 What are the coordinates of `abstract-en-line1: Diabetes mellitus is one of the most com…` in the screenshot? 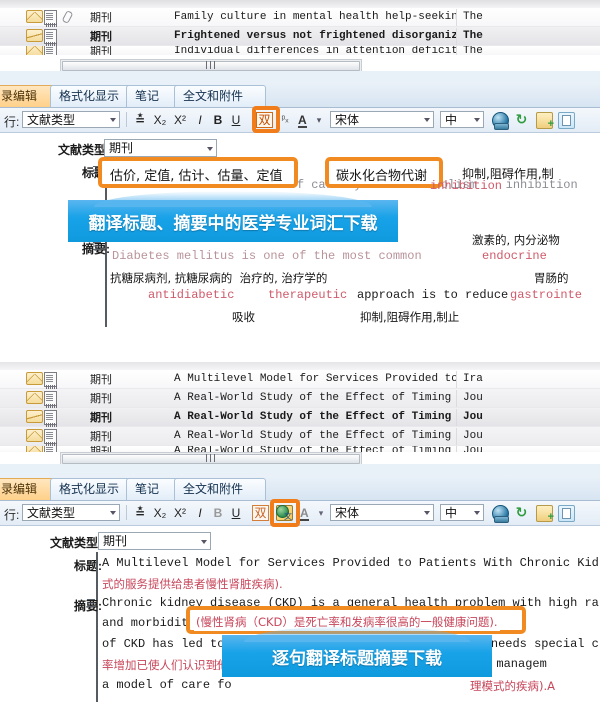 It's located at (267, 256).